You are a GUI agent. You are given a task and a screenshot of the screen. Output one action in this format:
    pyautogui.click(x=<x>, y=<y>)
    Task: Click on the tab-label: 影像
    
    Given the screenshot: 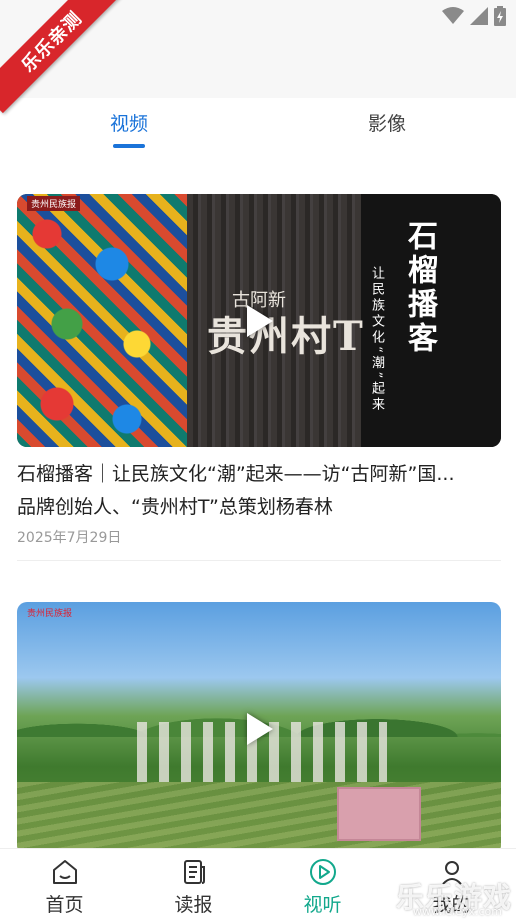 What is the action you would take?
    pyautogui.click(x=386, y=124)
    